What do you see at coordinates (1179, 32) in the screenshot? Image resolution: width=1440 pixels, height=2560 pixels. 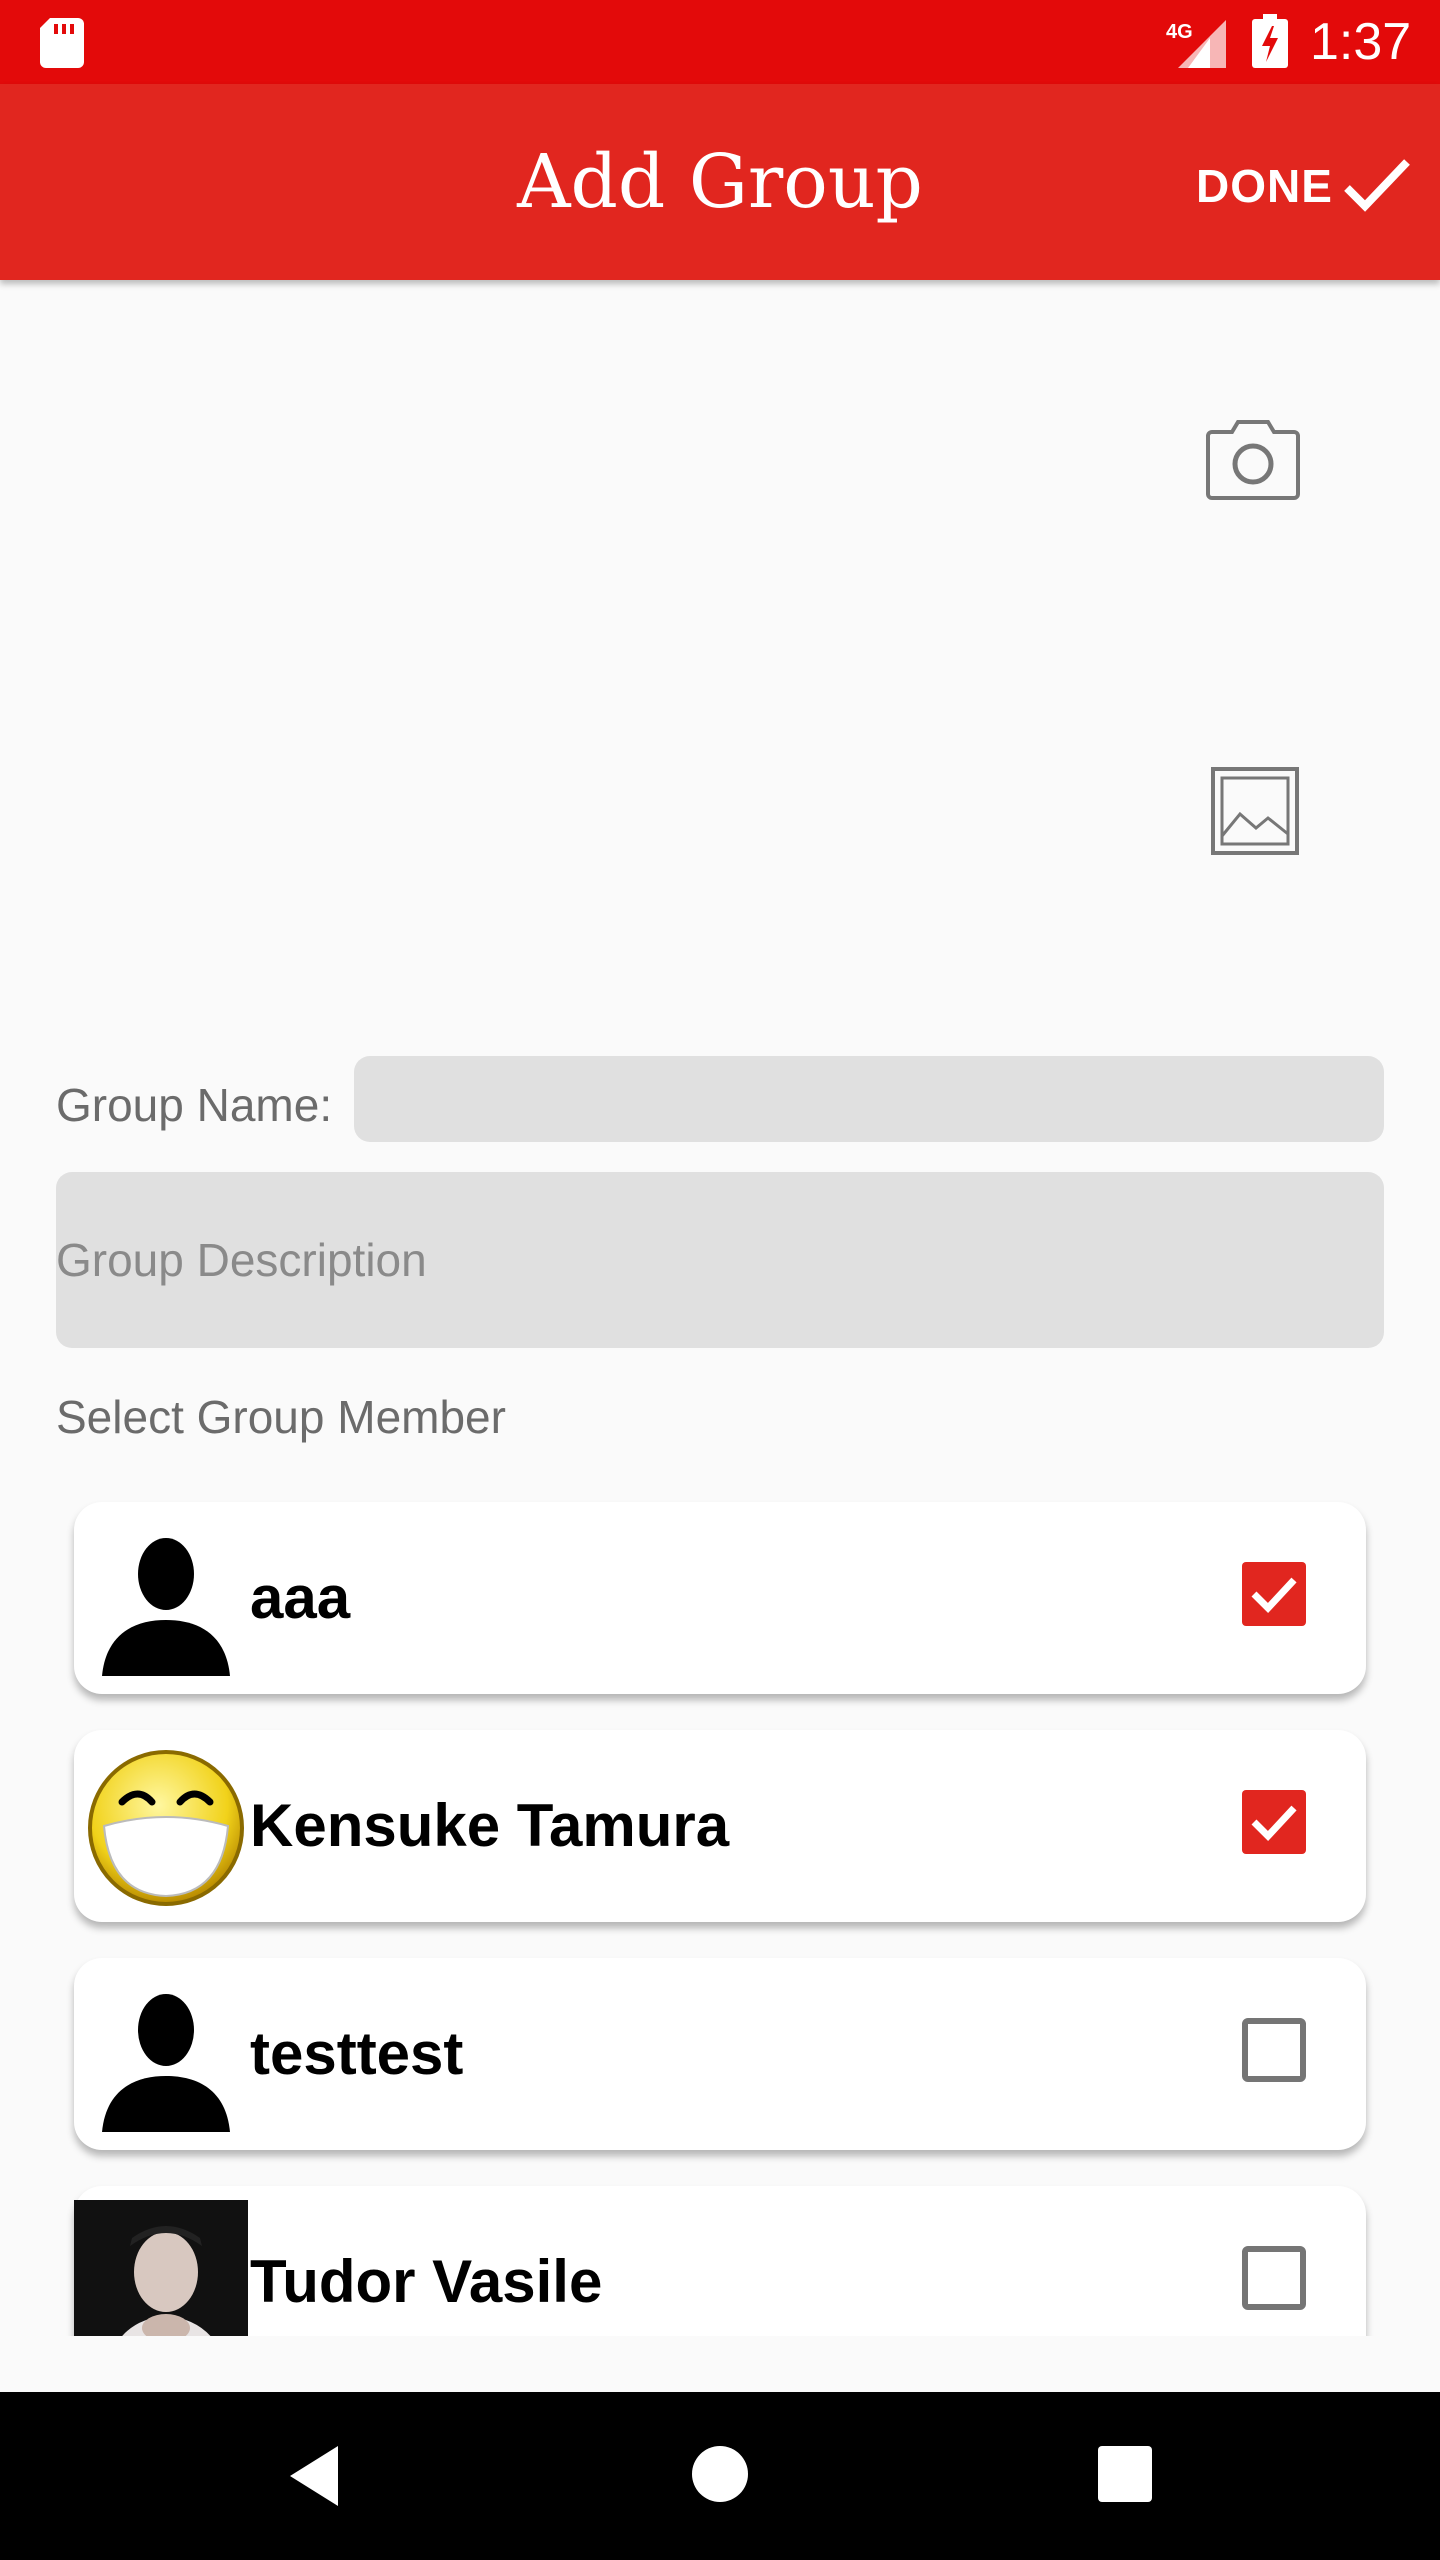 I see `network-type: 4G` at bounding box center [1179, 32].